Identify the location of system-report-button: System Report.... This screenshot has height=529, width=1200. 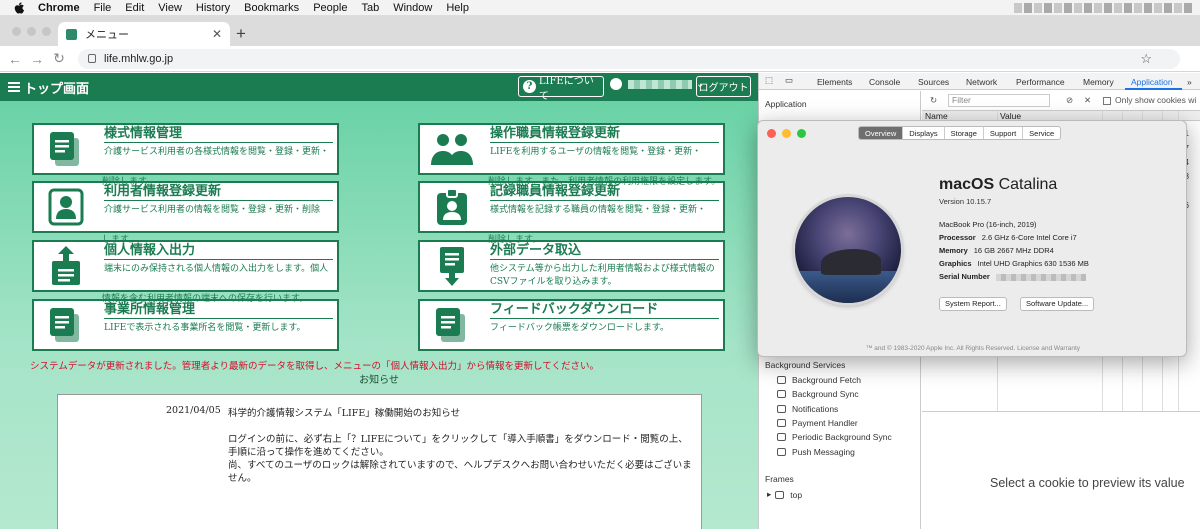
(973, 304).